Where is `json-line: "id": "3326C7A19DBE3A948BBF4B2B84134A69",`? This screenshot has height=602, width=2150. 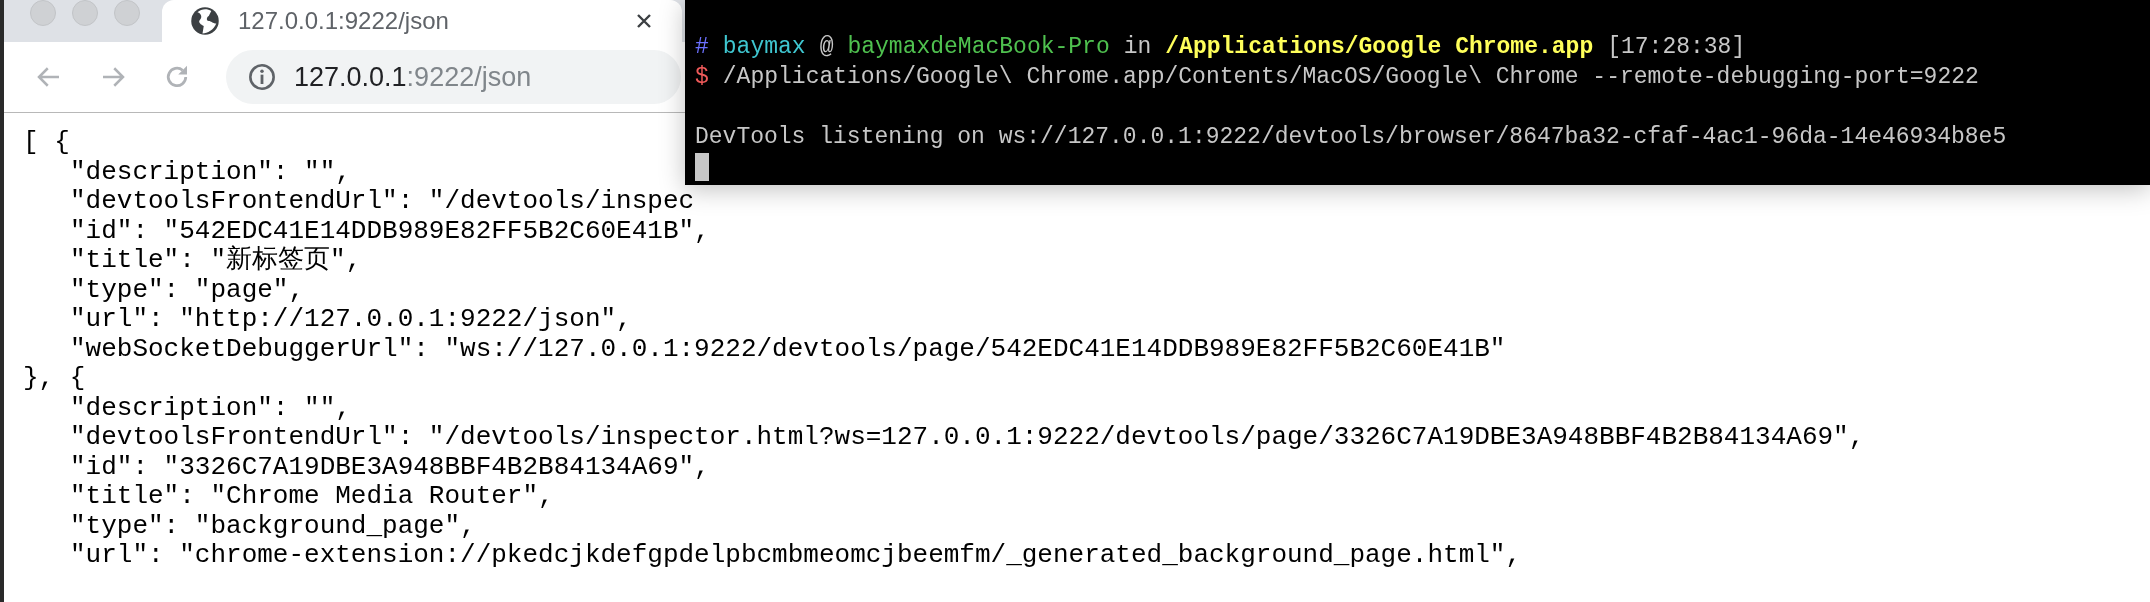
json-line: "id": "3326C7A19DBE3A948BBF4B2B84134A69", is located at coordinates (390, 467).